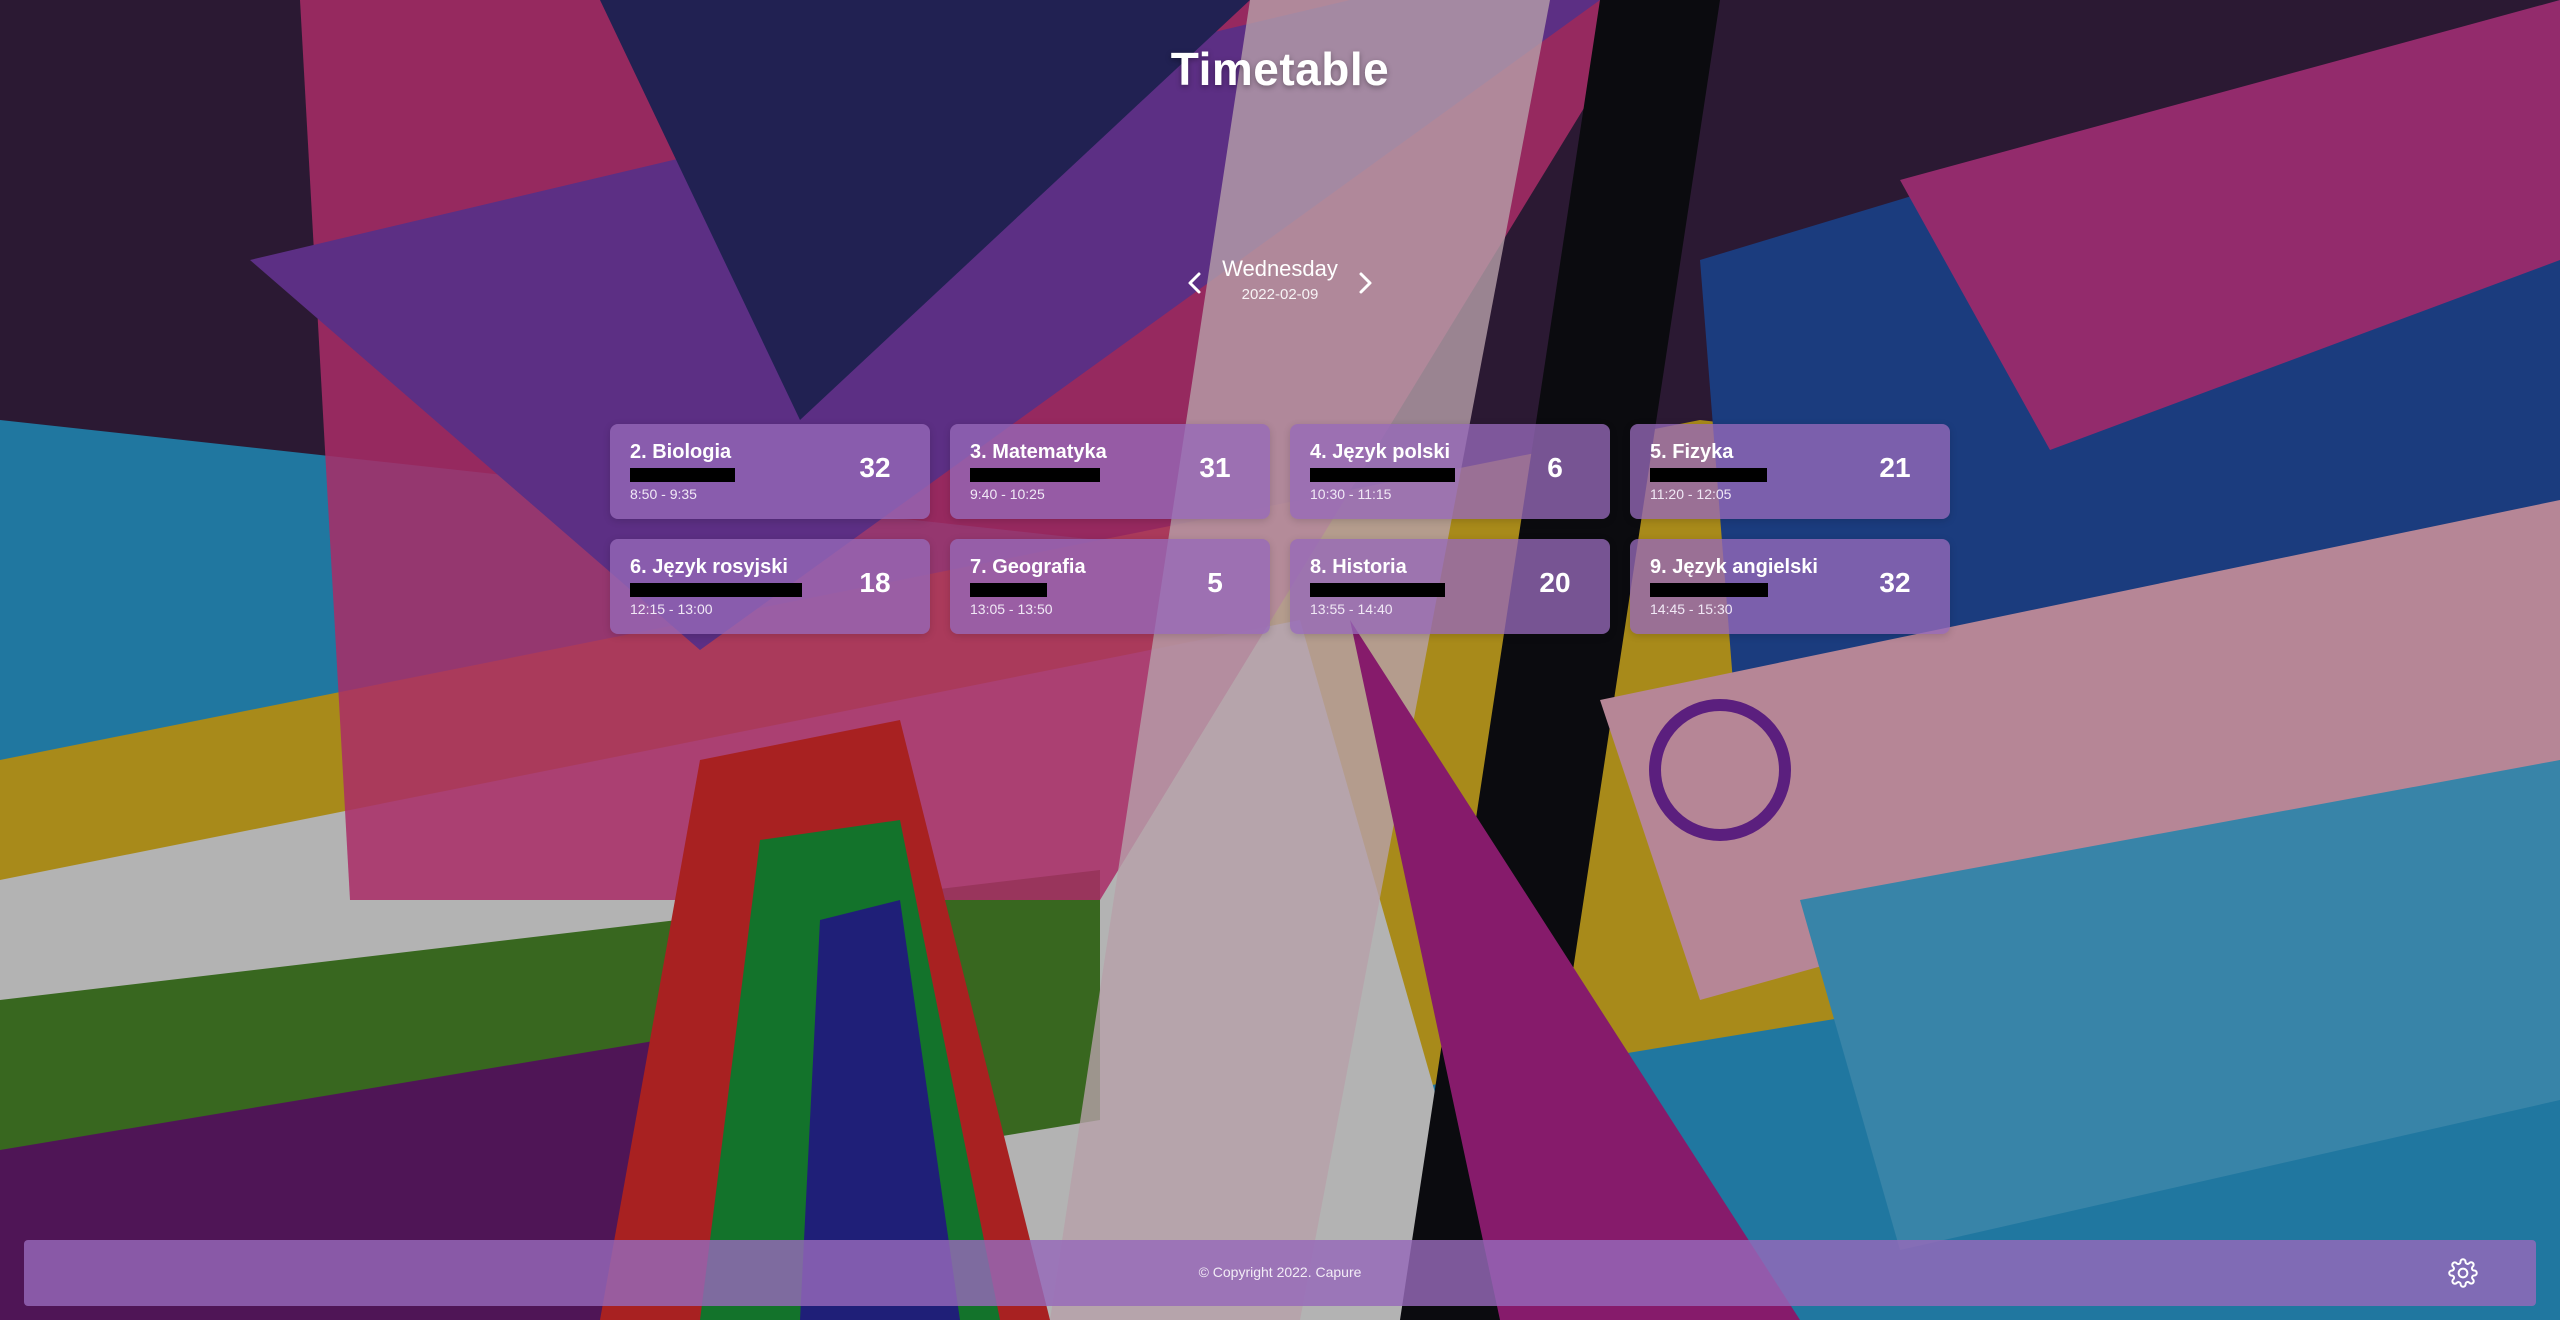 This screenshot has height=1320, width=2560. Describe the element at coordinates (1011, 609) in the screenshot. I see `lesson-time: 13:05 - 13:50` at that location.